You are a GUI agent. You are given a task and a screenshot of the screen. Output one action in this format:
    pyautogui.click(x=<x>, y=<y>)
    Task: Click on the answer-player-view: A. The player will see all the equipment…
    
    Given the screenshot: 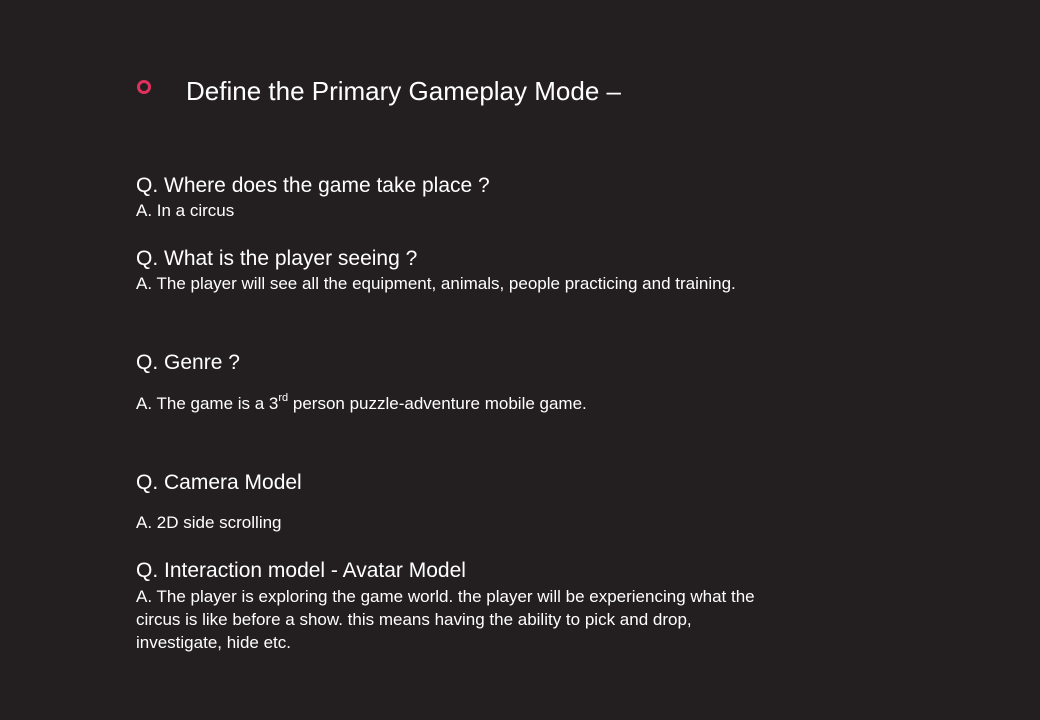 What is the action you would take?
    pyautogui.click(x=436, y=283)
    